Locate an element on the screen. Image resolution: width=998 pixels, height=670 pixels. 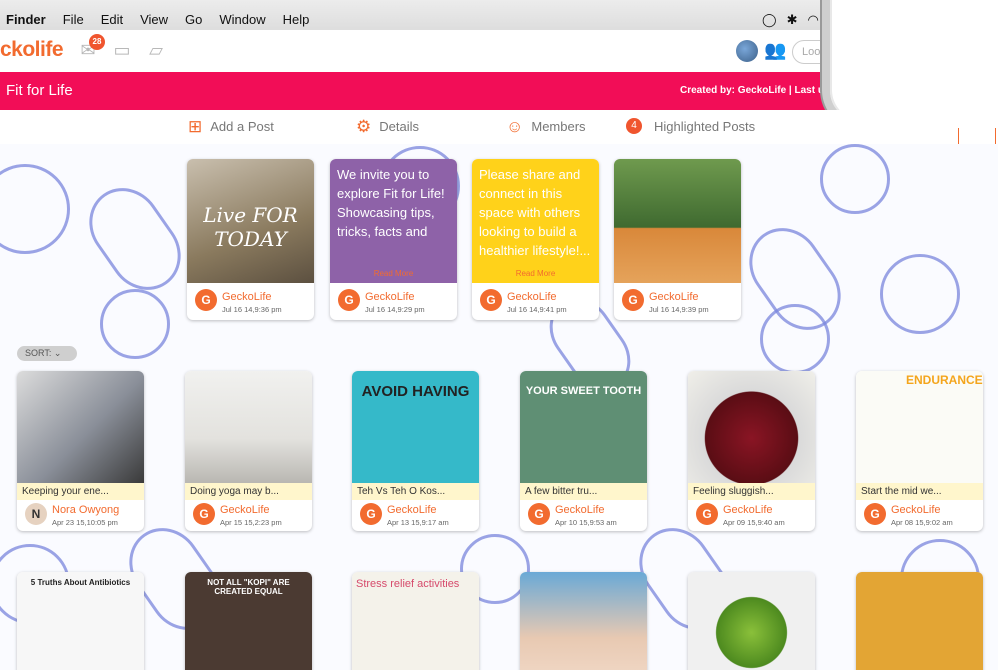
tab-highlighted: 4 Highlighted Posts is located at coordinates (690, 126).